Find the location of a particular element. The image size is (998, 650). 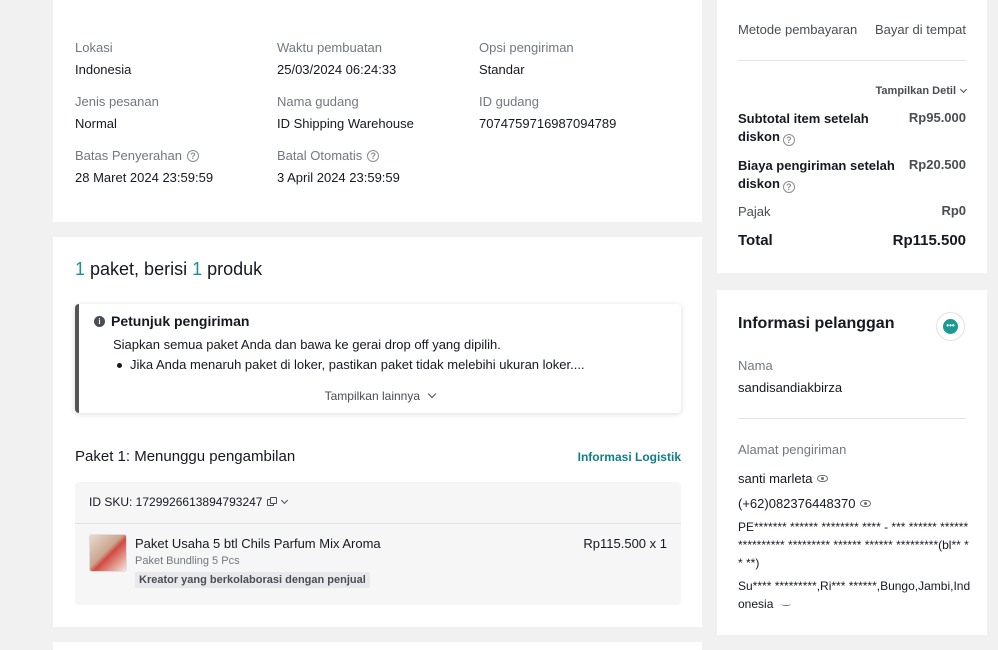

shipping-tips-header: i Petunjuk pengiriman is located at coordinates (171, 321).